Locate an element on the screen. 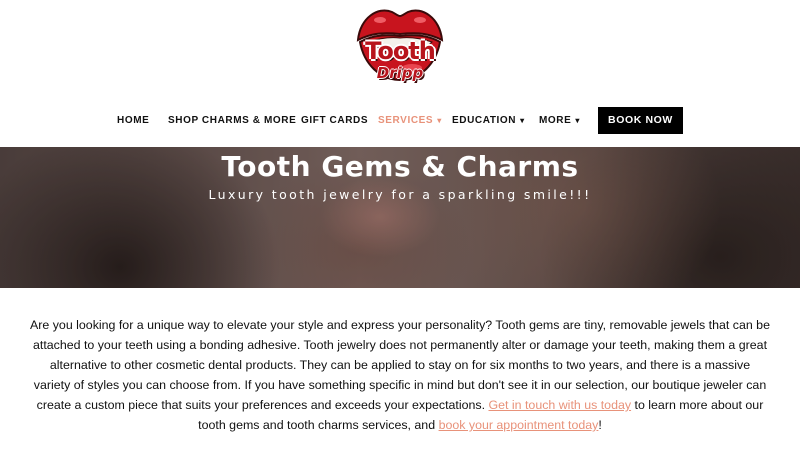  nav-services: SERVICES ▾ is located at coordinates (410, 120).